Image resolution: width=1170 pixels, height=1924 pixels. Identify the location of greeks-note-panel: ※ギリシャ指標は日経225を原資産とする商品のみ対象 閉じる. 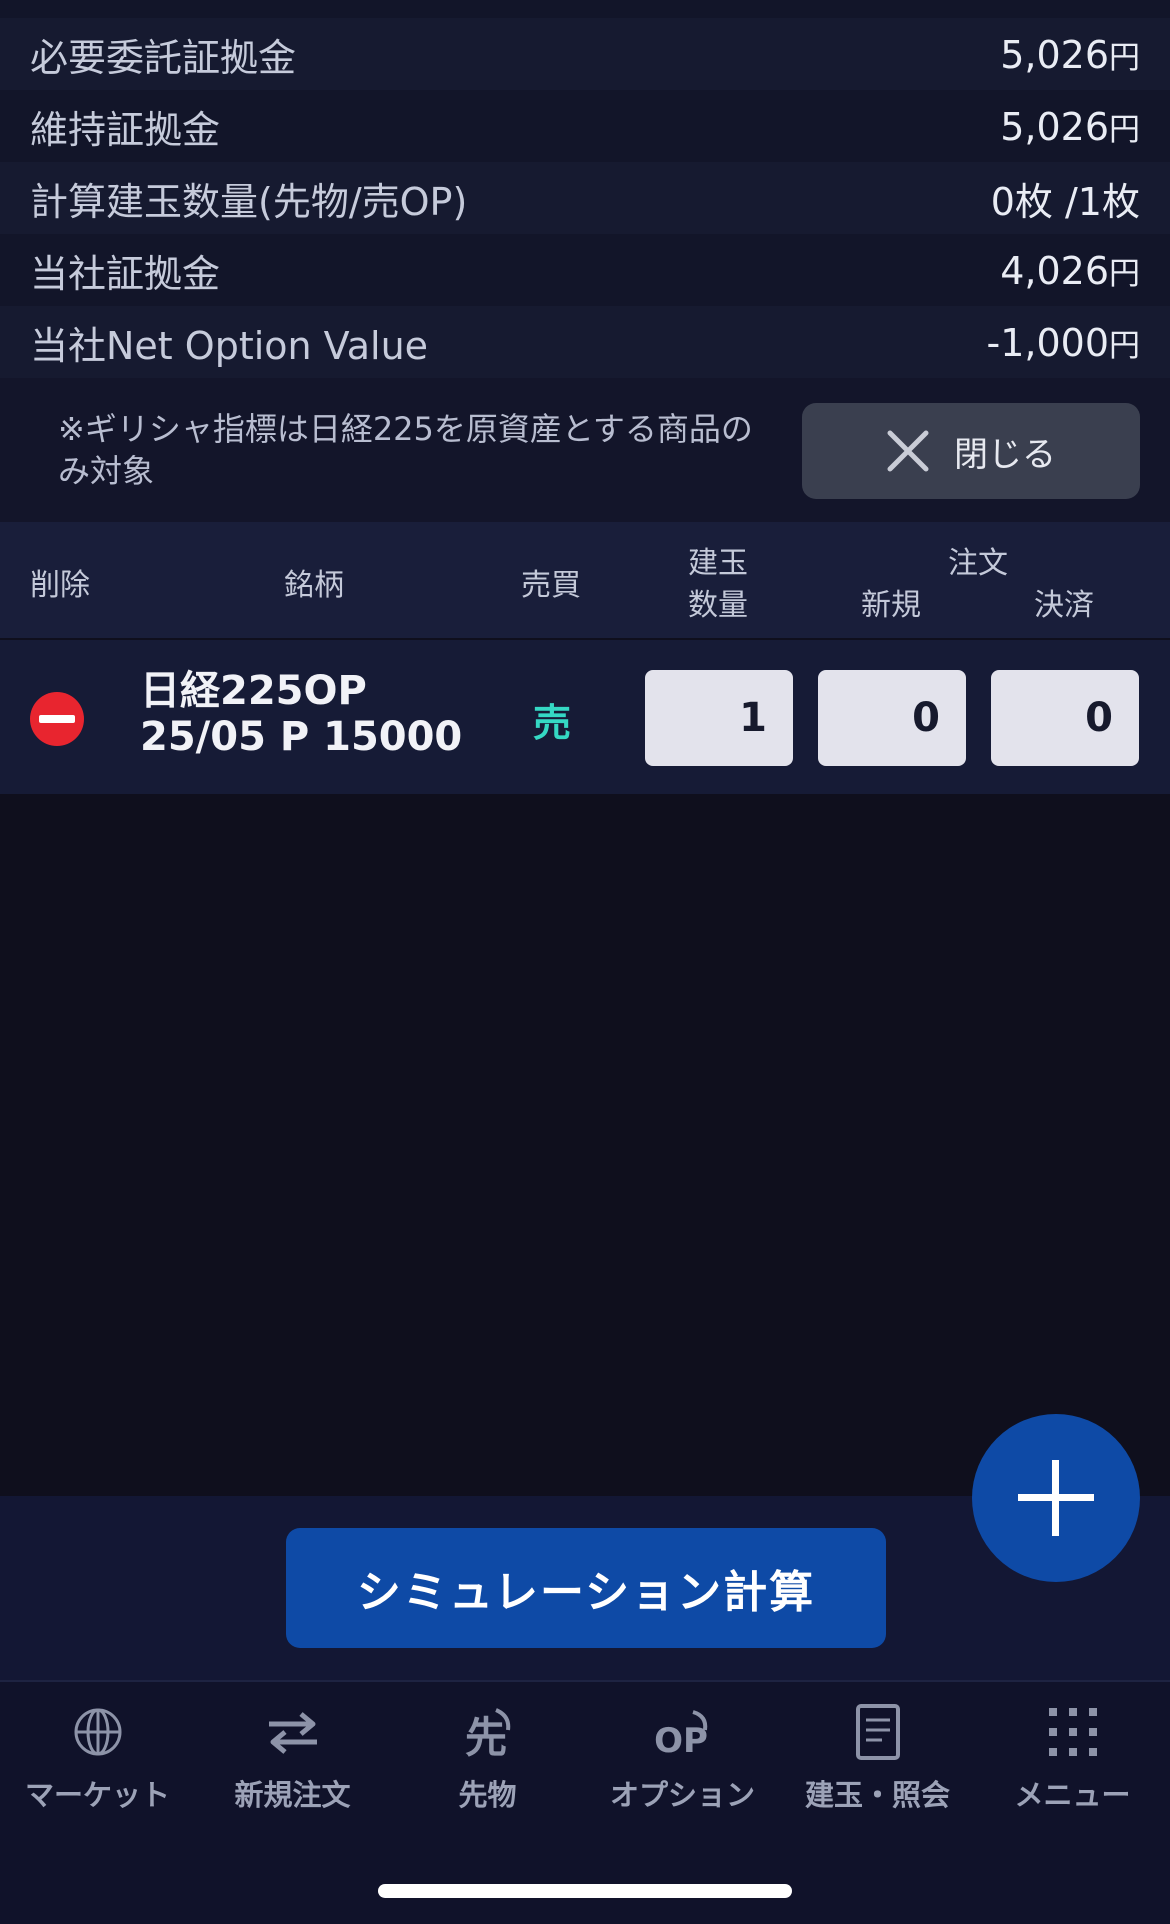
(585, 450).